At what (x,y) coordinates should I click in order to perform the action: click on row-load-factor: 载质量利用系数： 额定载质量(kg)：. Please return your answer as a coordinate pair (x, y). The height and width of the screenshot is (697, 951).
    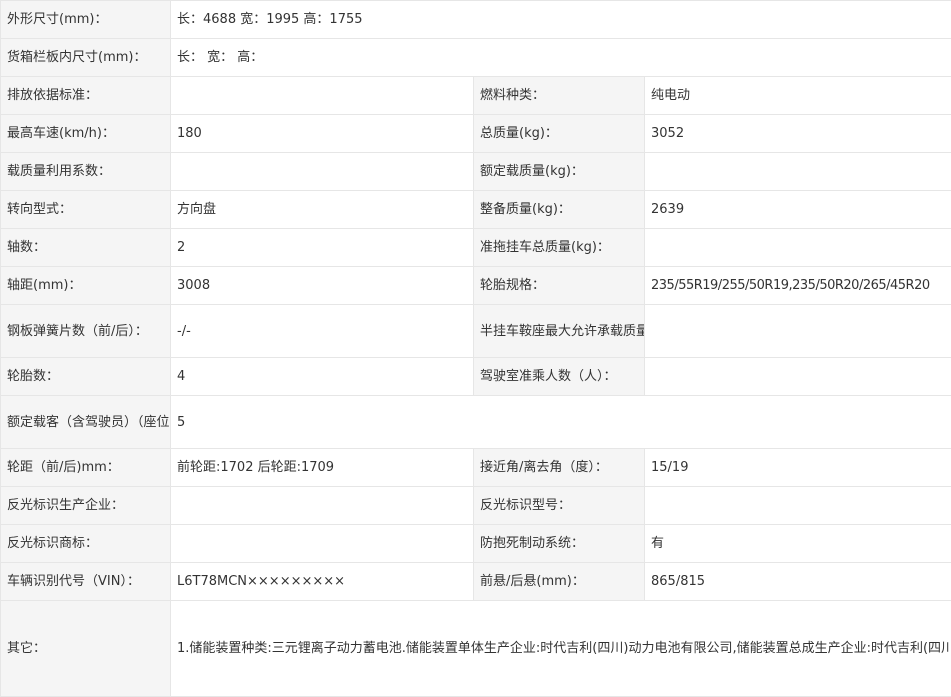
    Looking at the image, I should click on (476, 172).